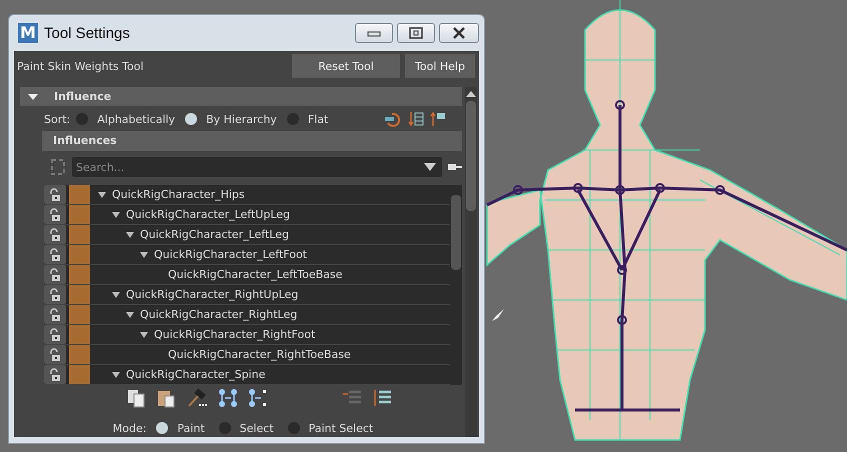 The height and width of the screenshot is (452, 847). What do you see at coordinates (126, 119) in the screenshot?
I see `sort-radio: Alphabetically` at bounding box center [126, 119].